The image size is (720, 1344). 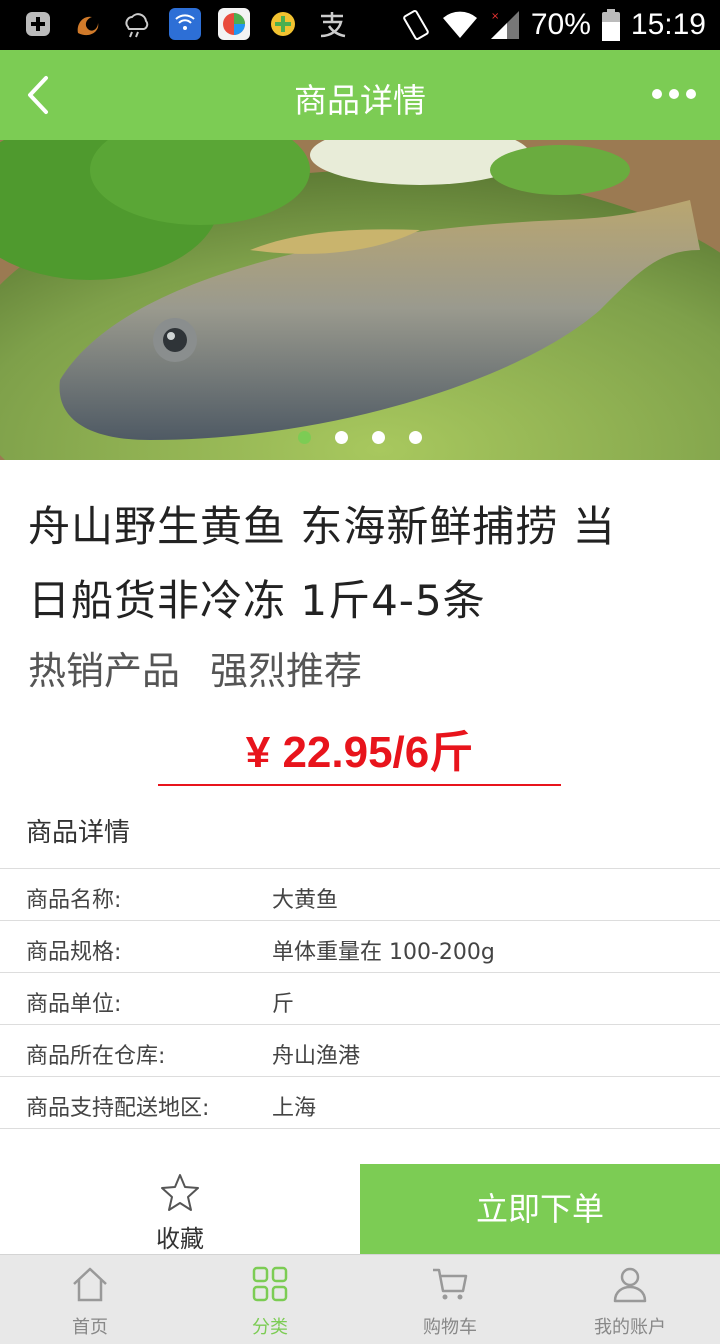 What do you see at coordinates (257, 600) in the screenshot?
I see `product-title-line: 日船货非冷冻 1斤4-5条` at bounding box center [257, 600].